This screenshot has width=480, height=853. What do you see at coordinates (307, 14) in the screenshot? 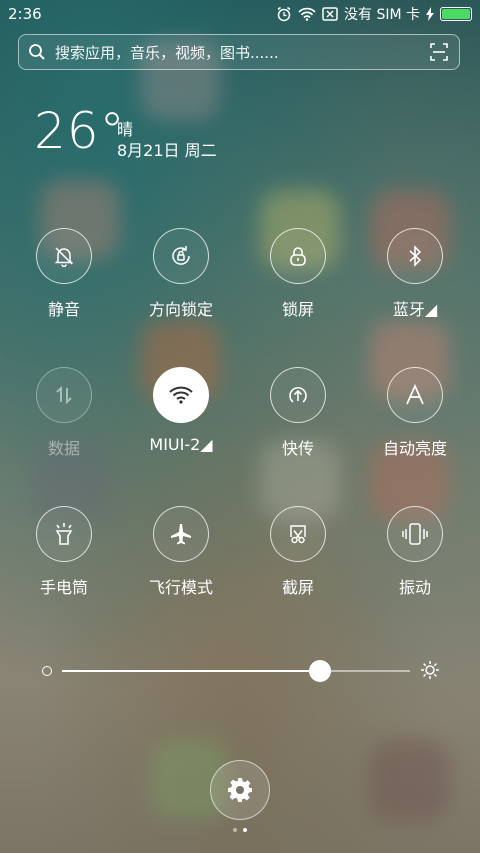
I see `wifi-status-icon` at bounding box center [307, 14].